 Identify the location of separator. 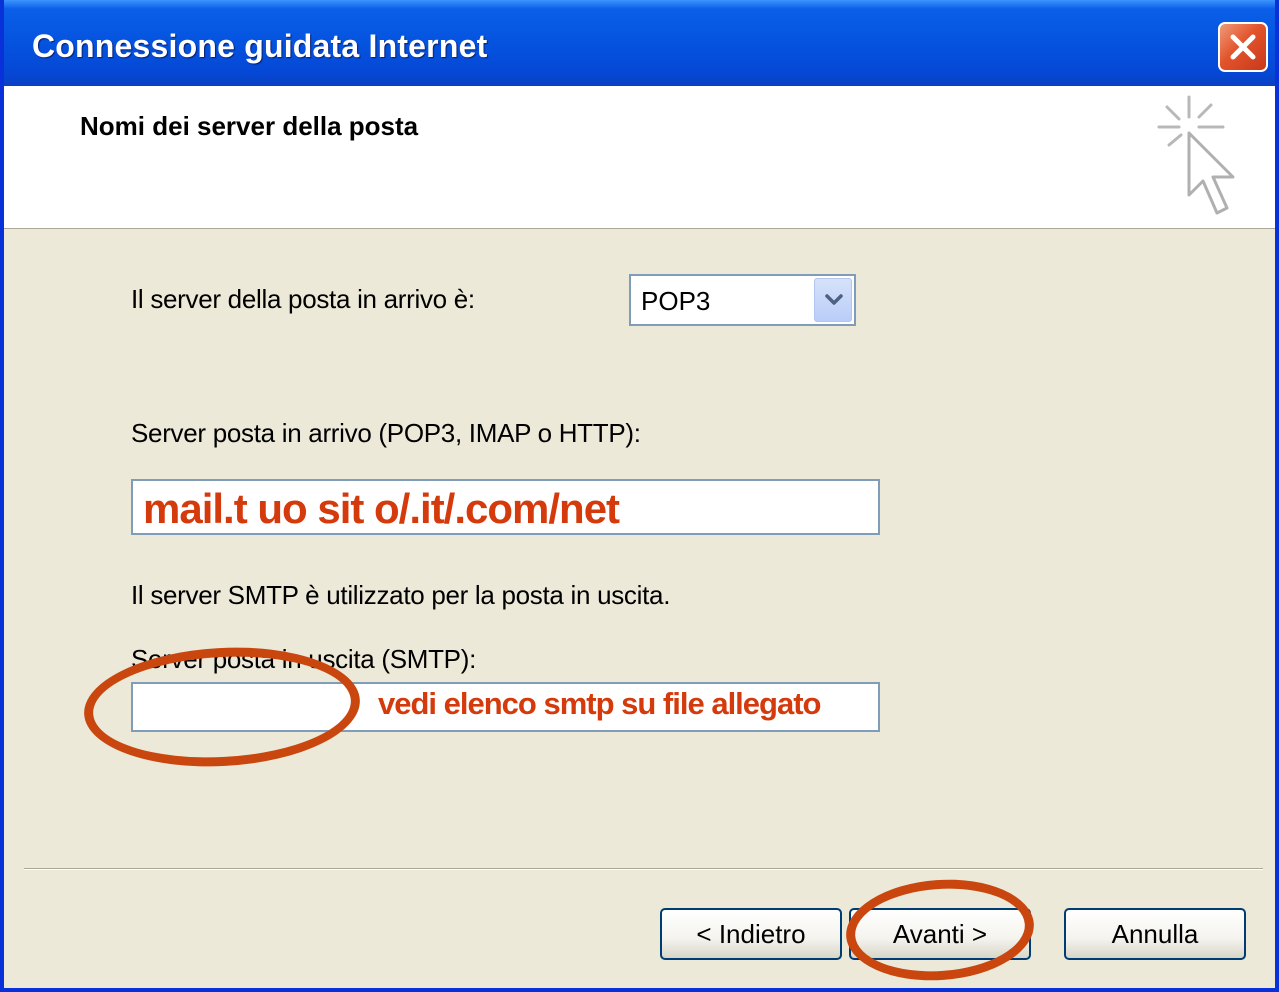
(643, 869).